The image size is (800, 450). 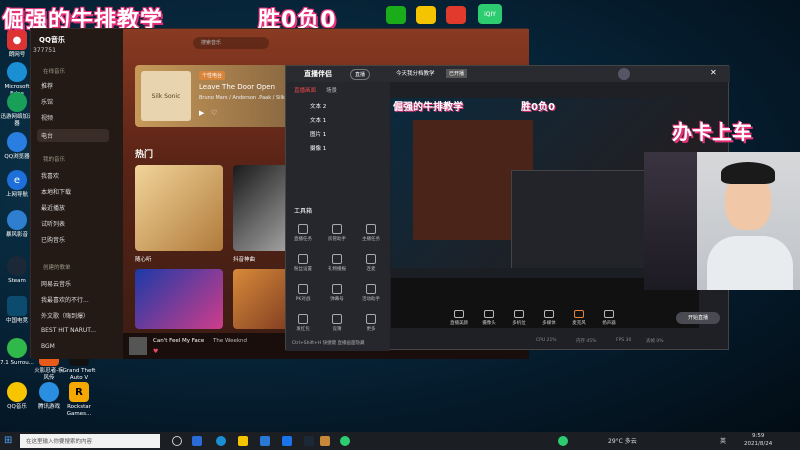 I want to click on edge-taskbar-icon, so click(x=221, y=441).